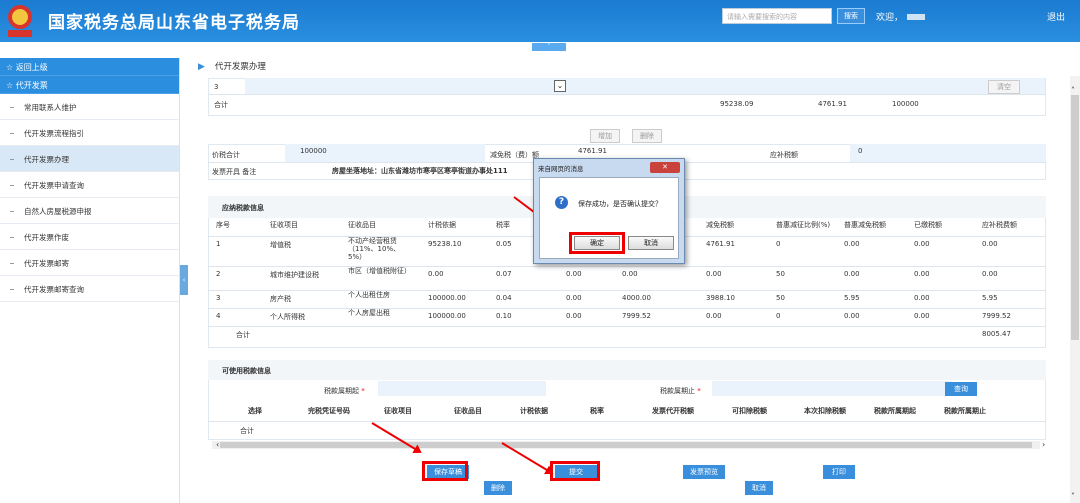 Image resolution: width=1080 pixels, height=503 pixels. Describe the element at coordinates (89, 159) in the screenshot. I see `sidebar-item-handle: 代开发票办理` at that location.